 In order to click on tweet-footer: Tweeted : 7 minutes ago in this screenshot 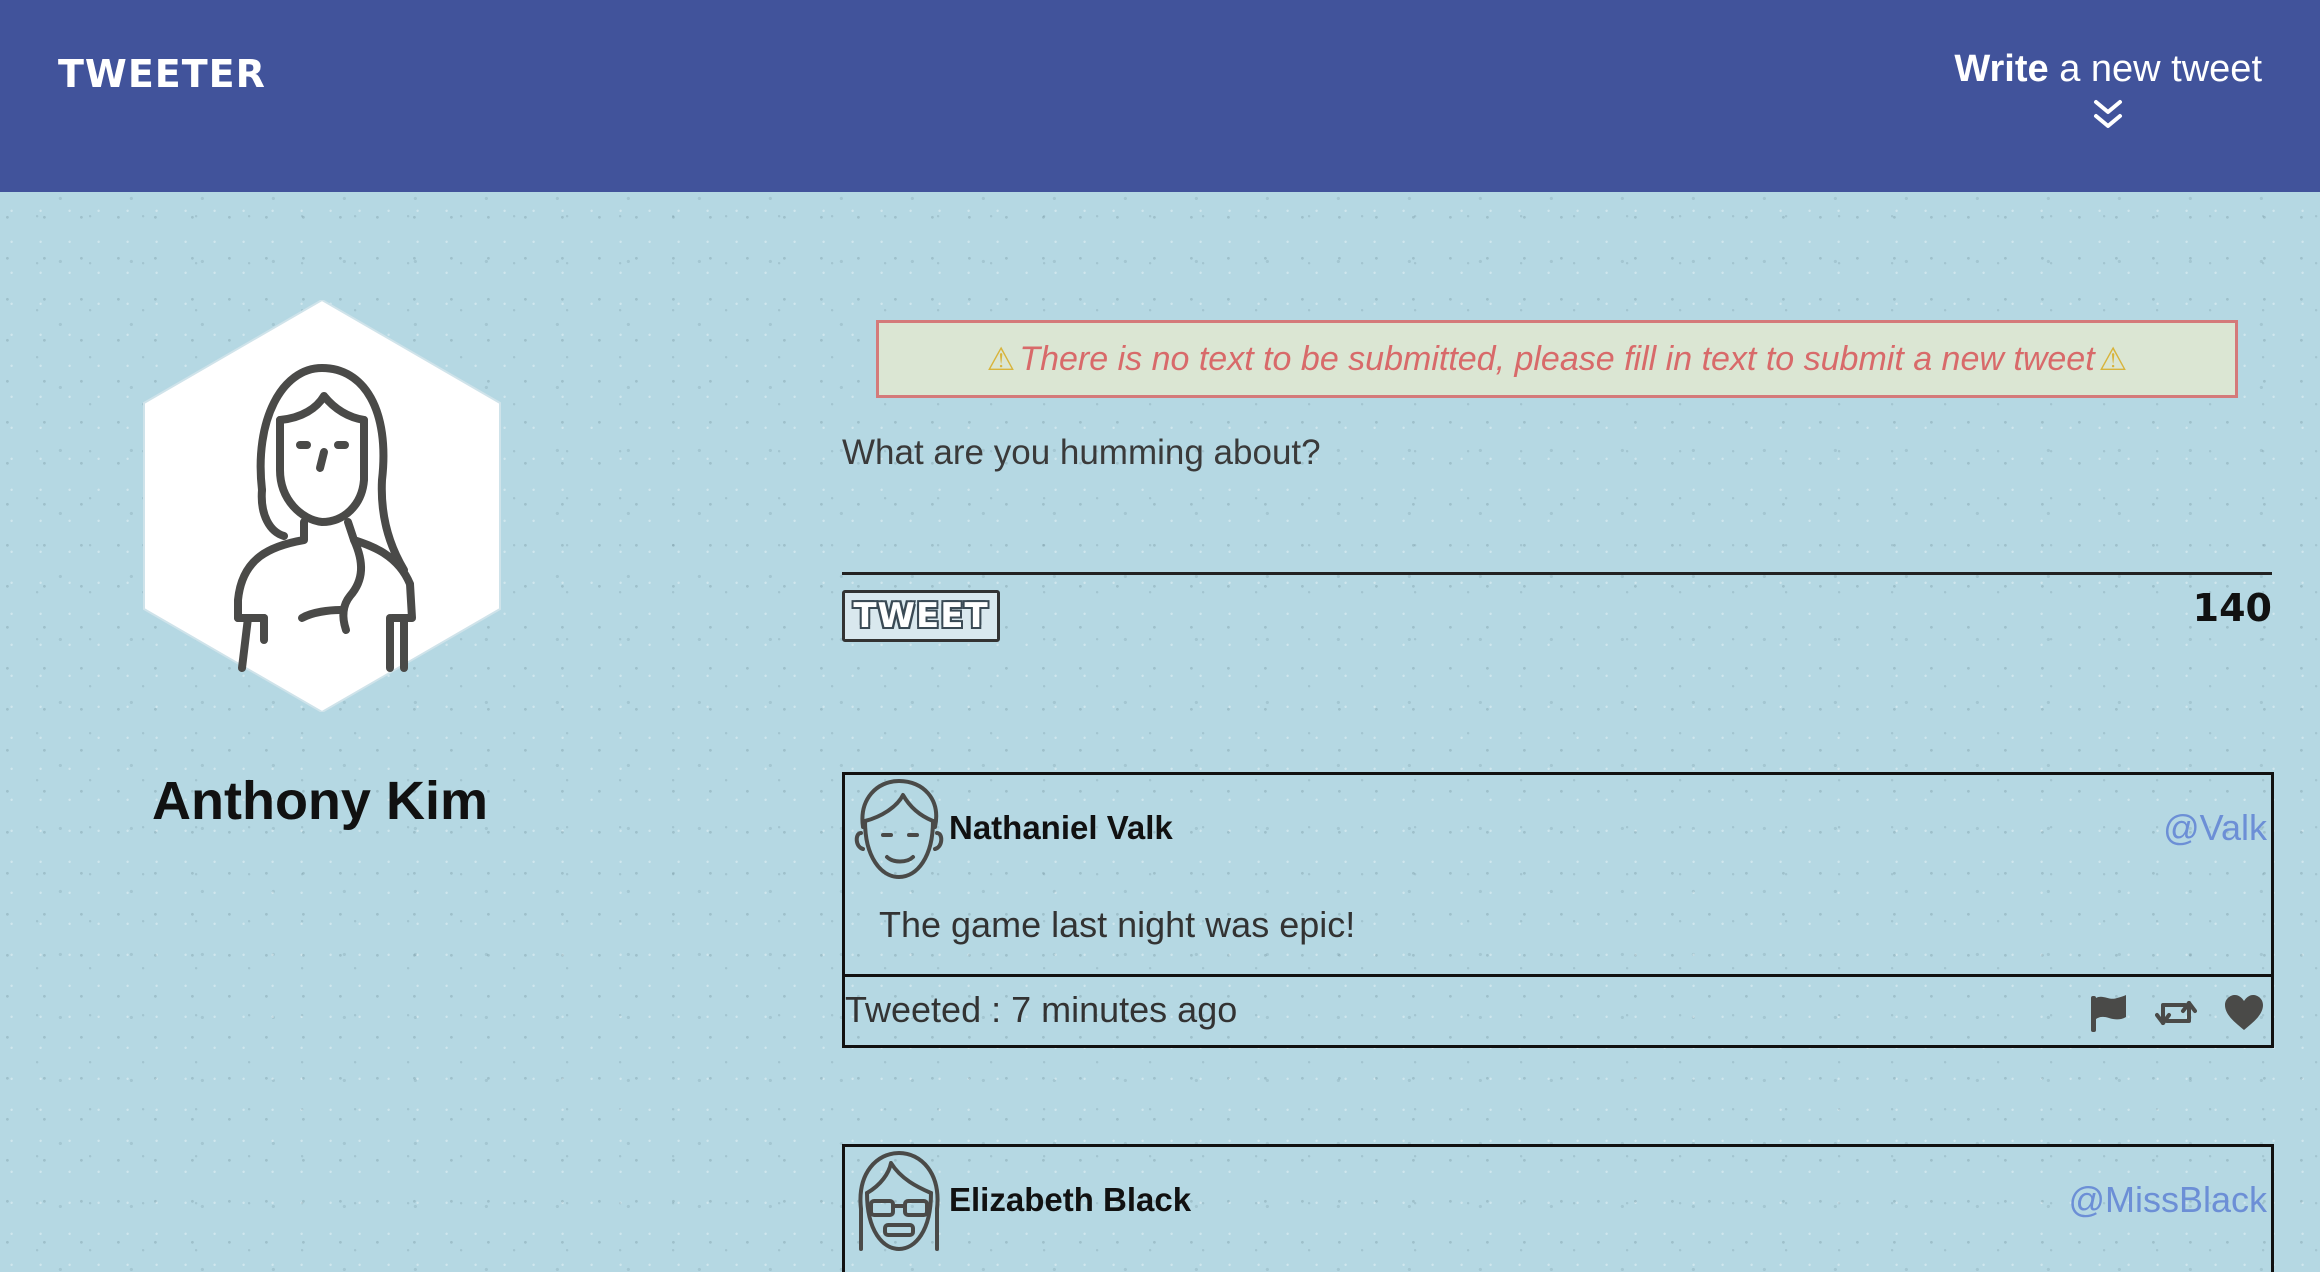, I will do `click(1558, 1011)`.